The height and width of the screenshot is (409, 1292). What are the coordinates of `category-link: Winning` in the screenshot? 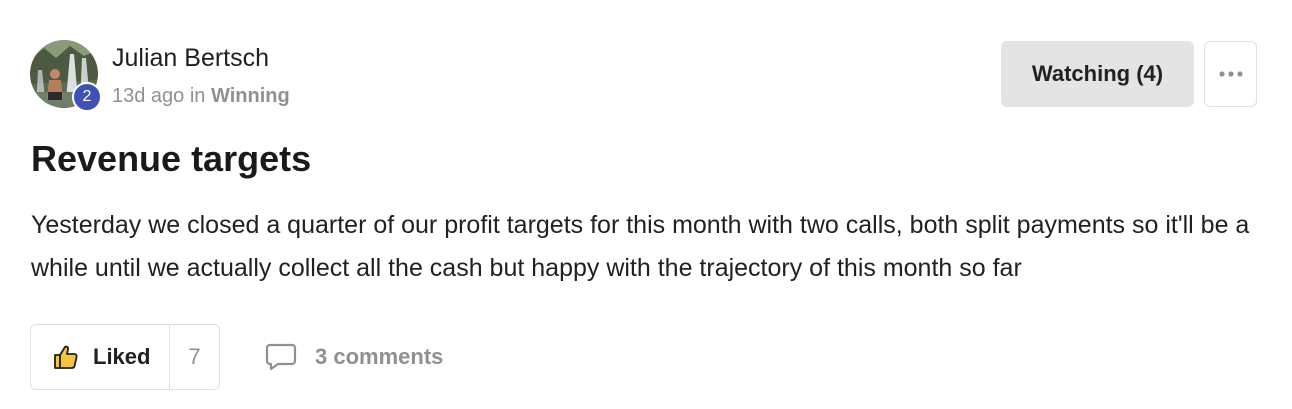 It's located at (250, 96).